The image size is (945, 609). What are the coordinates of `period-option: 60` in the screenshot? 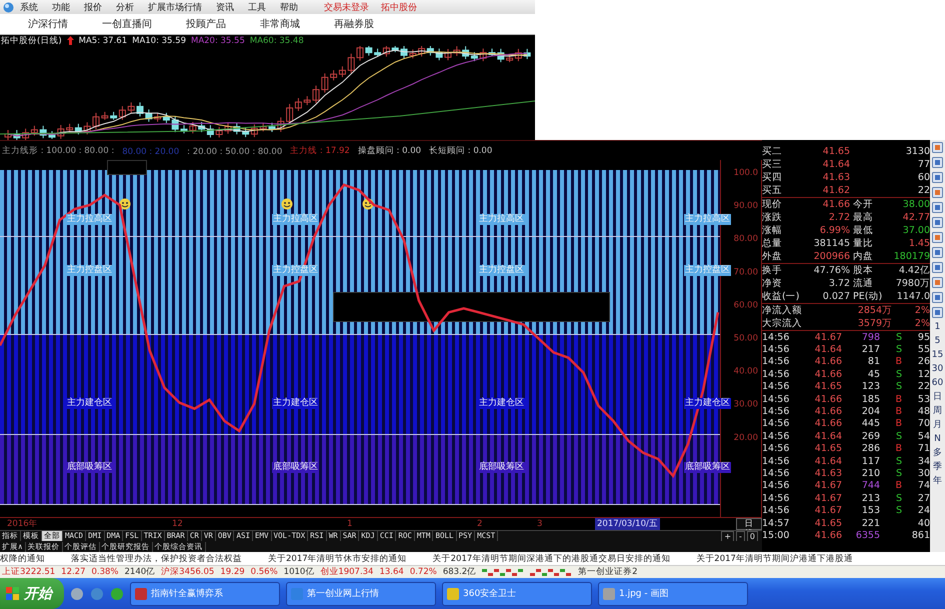 It's located at (938, 383).